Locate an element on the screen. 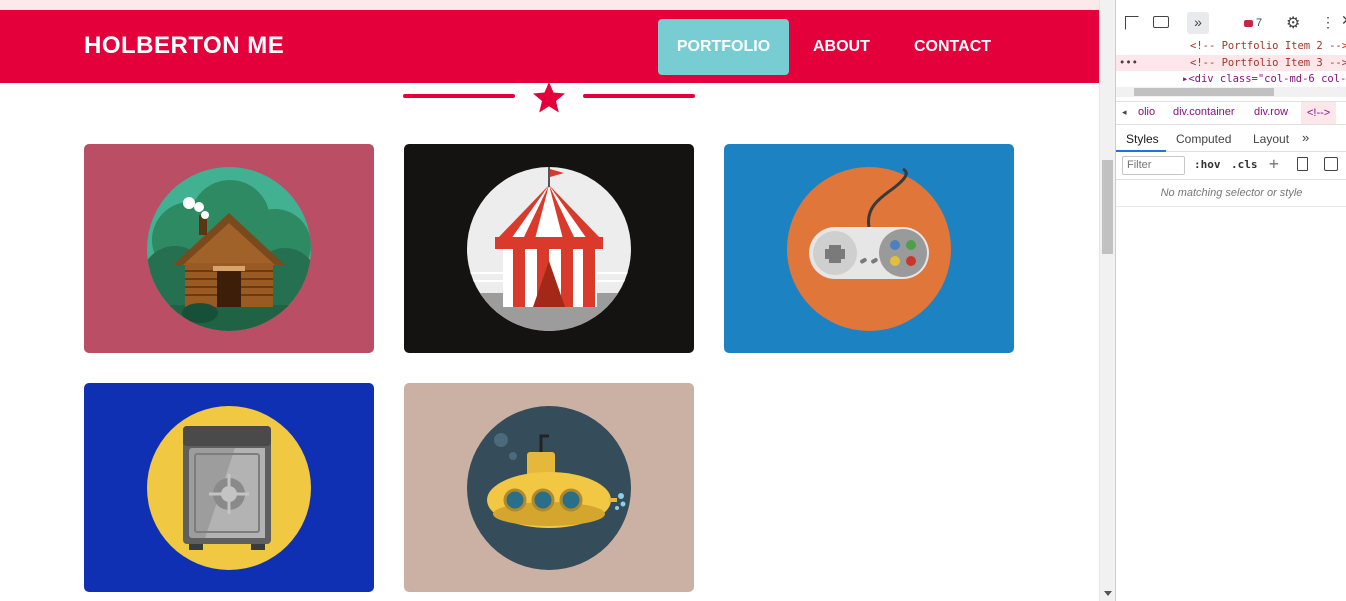 This screenshot has width=1346, height=601. dom-hscroll-thumb is located at coordinates (1204, 92).